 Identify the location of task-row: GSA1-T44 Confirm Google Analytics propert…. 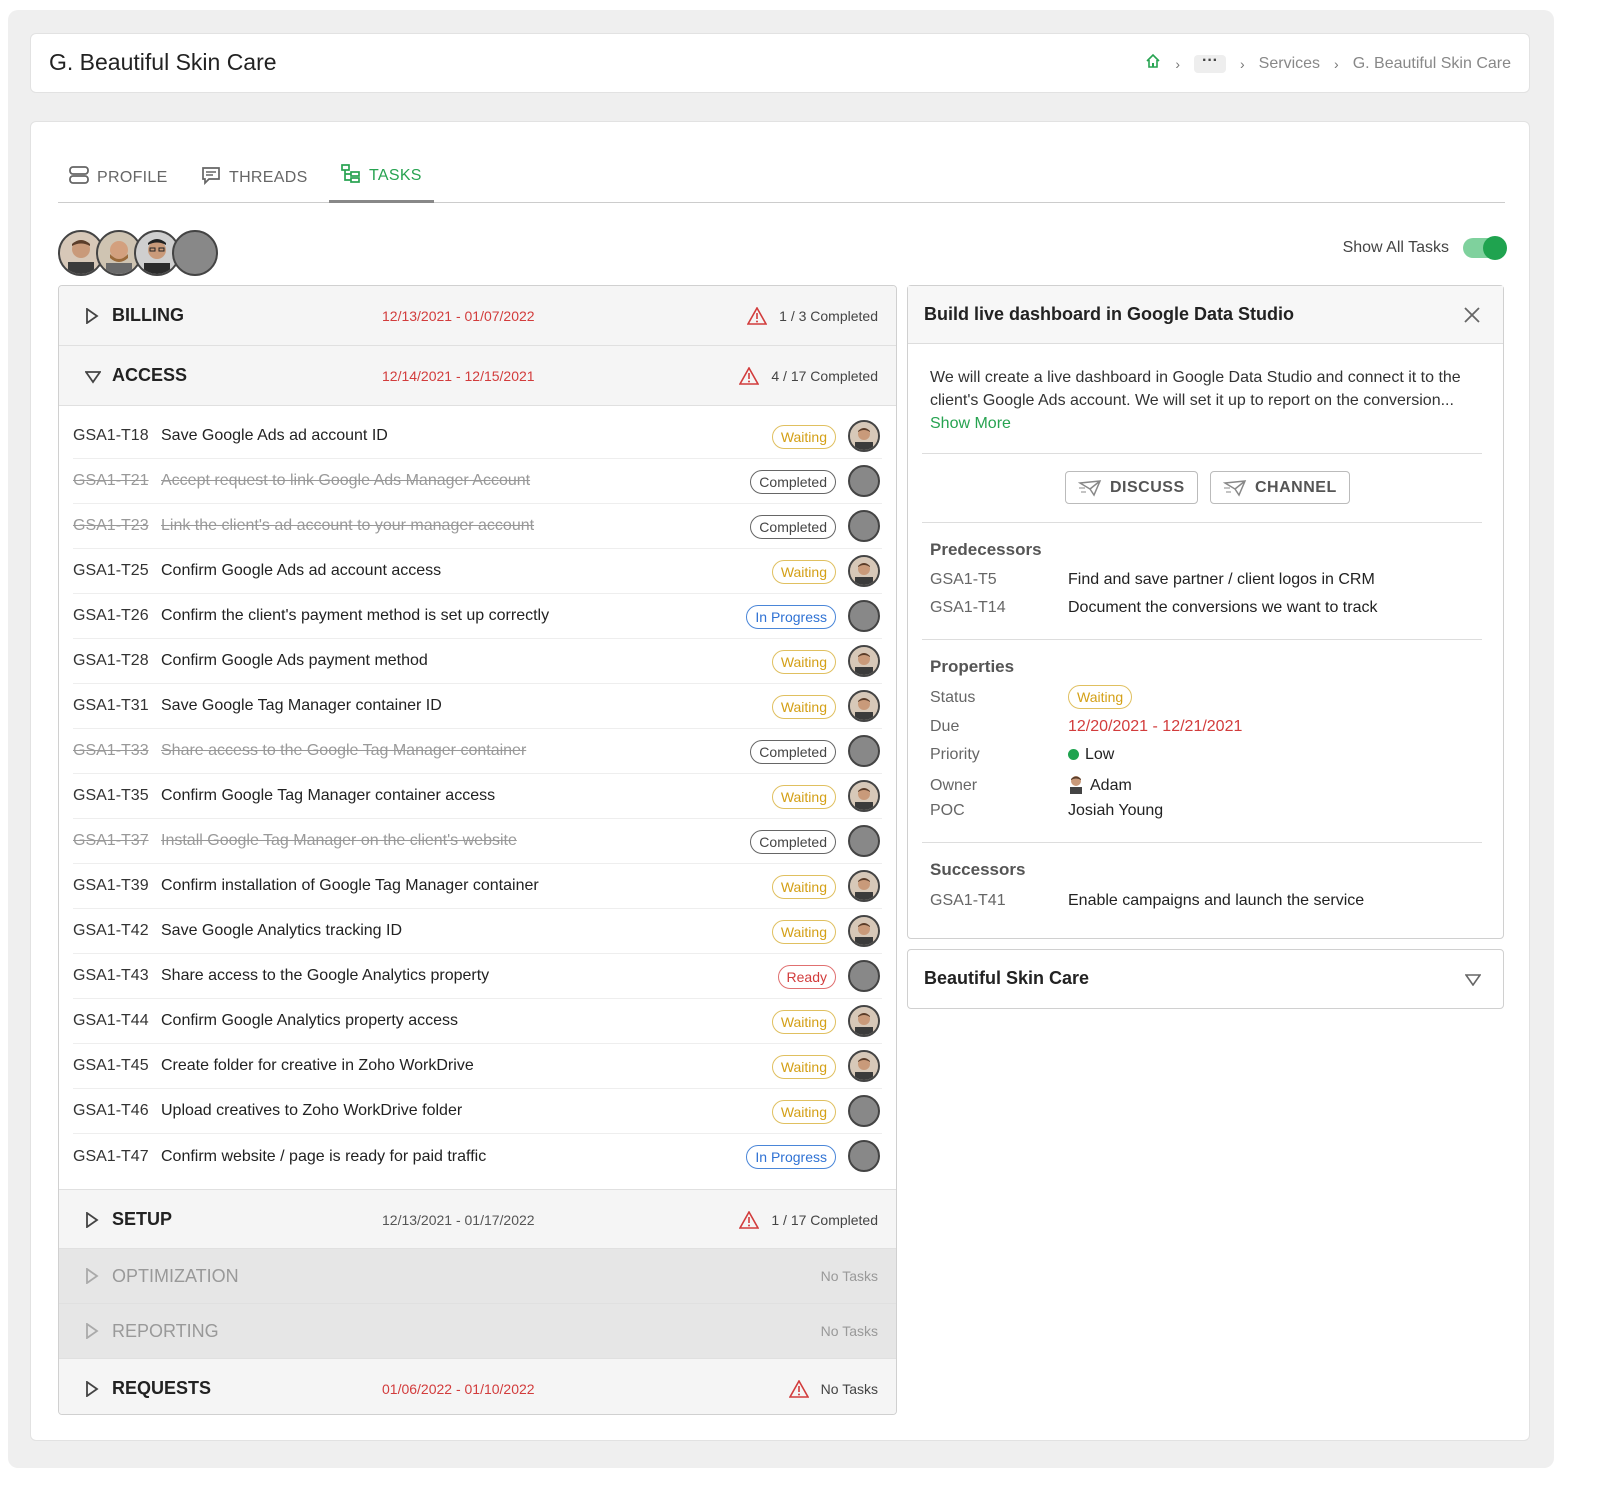
(477, 1021).